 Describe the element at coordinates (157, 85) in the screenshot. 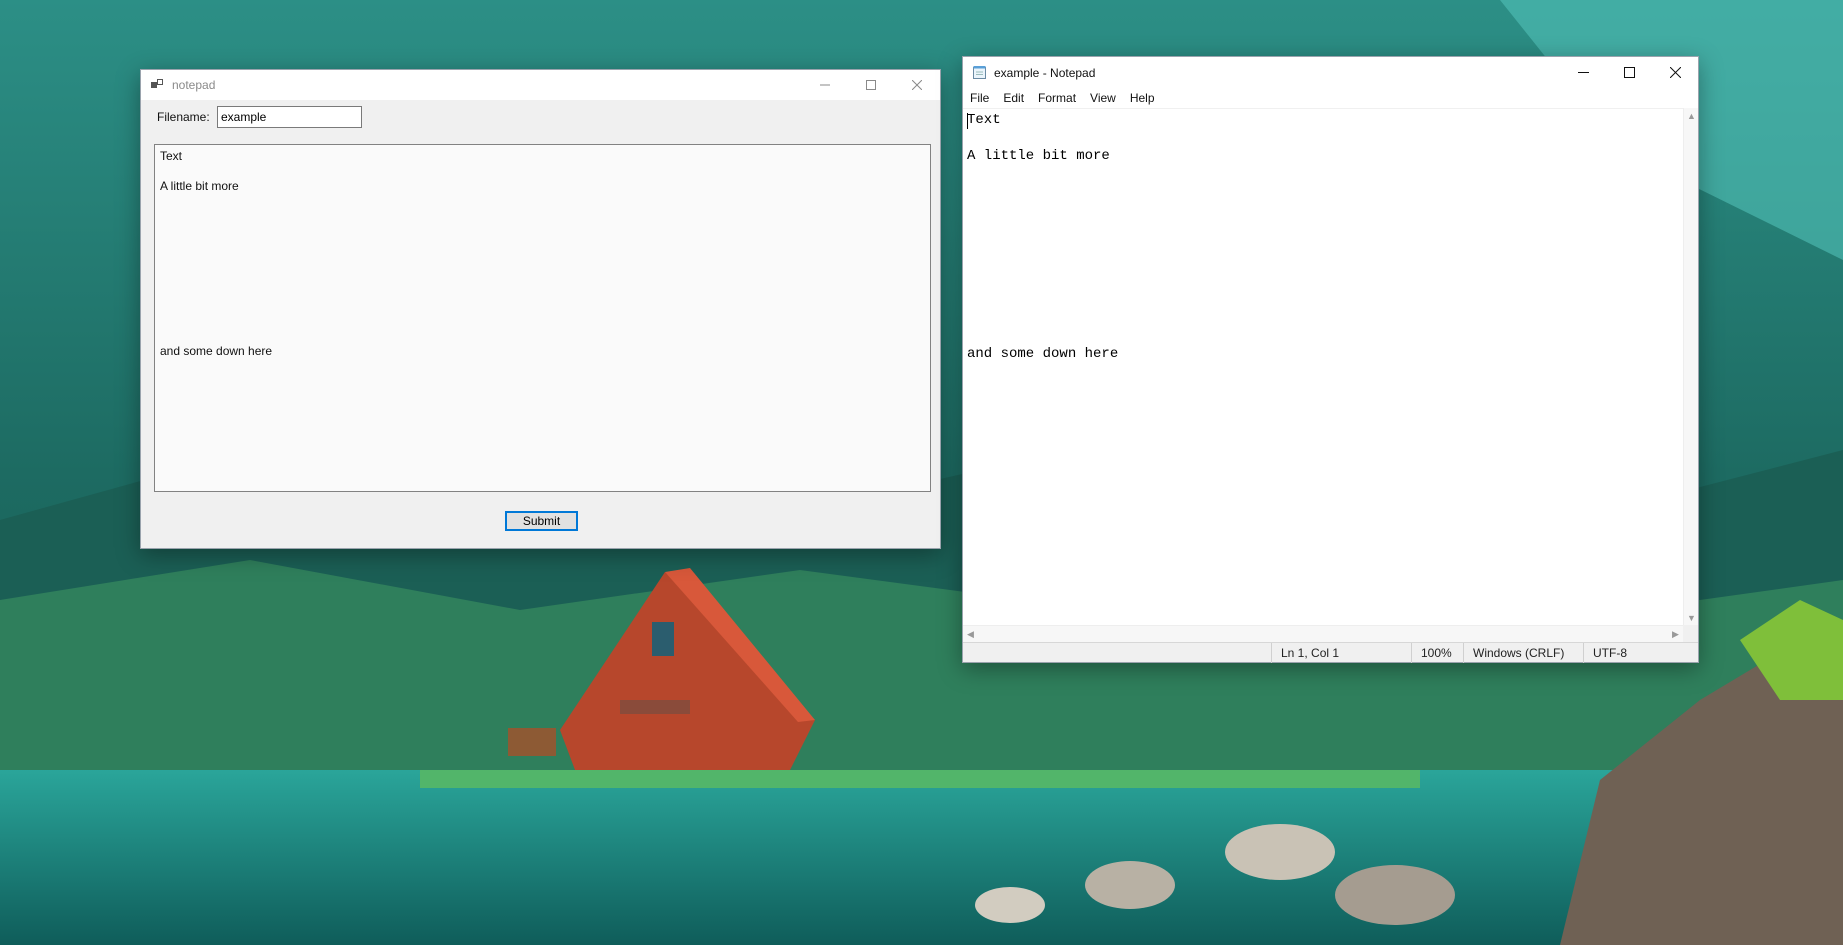

I see `app-icon` at that location.